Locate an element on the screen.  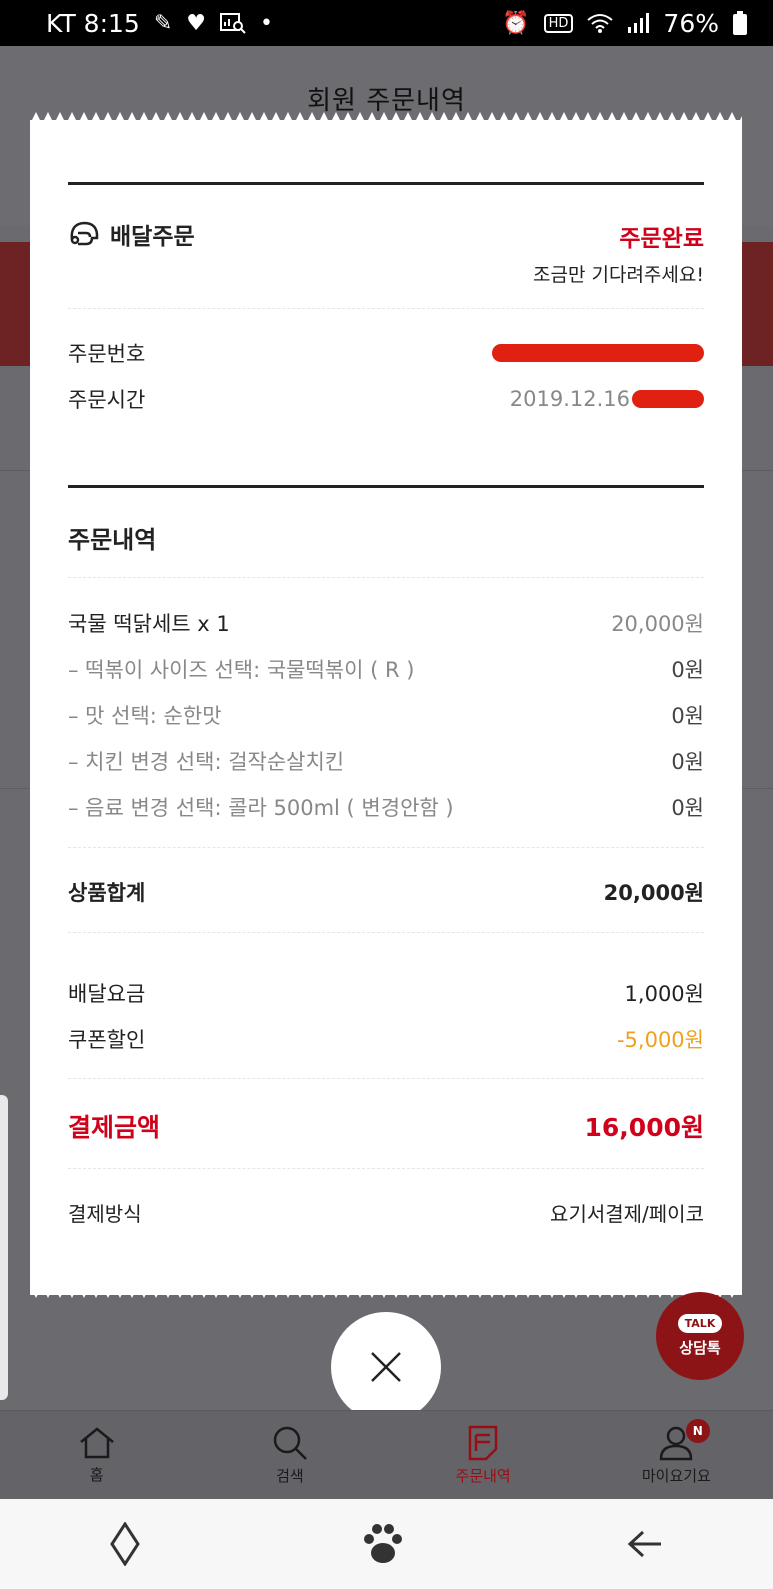
coupon-label: 쿠폰할인 is located at coordinates (107, 1040).